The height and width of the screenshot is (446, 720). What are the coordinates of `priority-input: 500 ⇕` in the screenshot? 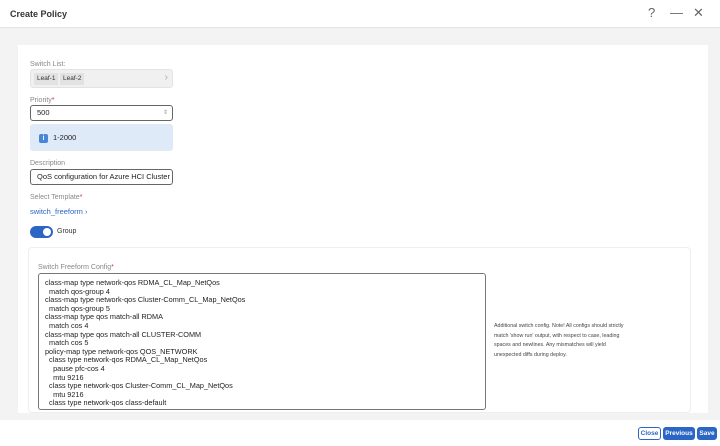 It's located at (101, 113).